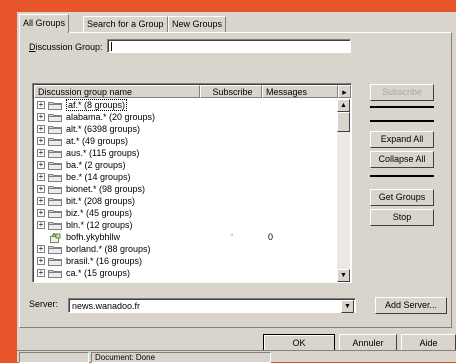 The image size is (456, 363). What do you see at coordinates (66, 47) in the screenshot?
I see `discussion-group-label: Discussion Group:` at bounding box center [66, 47].